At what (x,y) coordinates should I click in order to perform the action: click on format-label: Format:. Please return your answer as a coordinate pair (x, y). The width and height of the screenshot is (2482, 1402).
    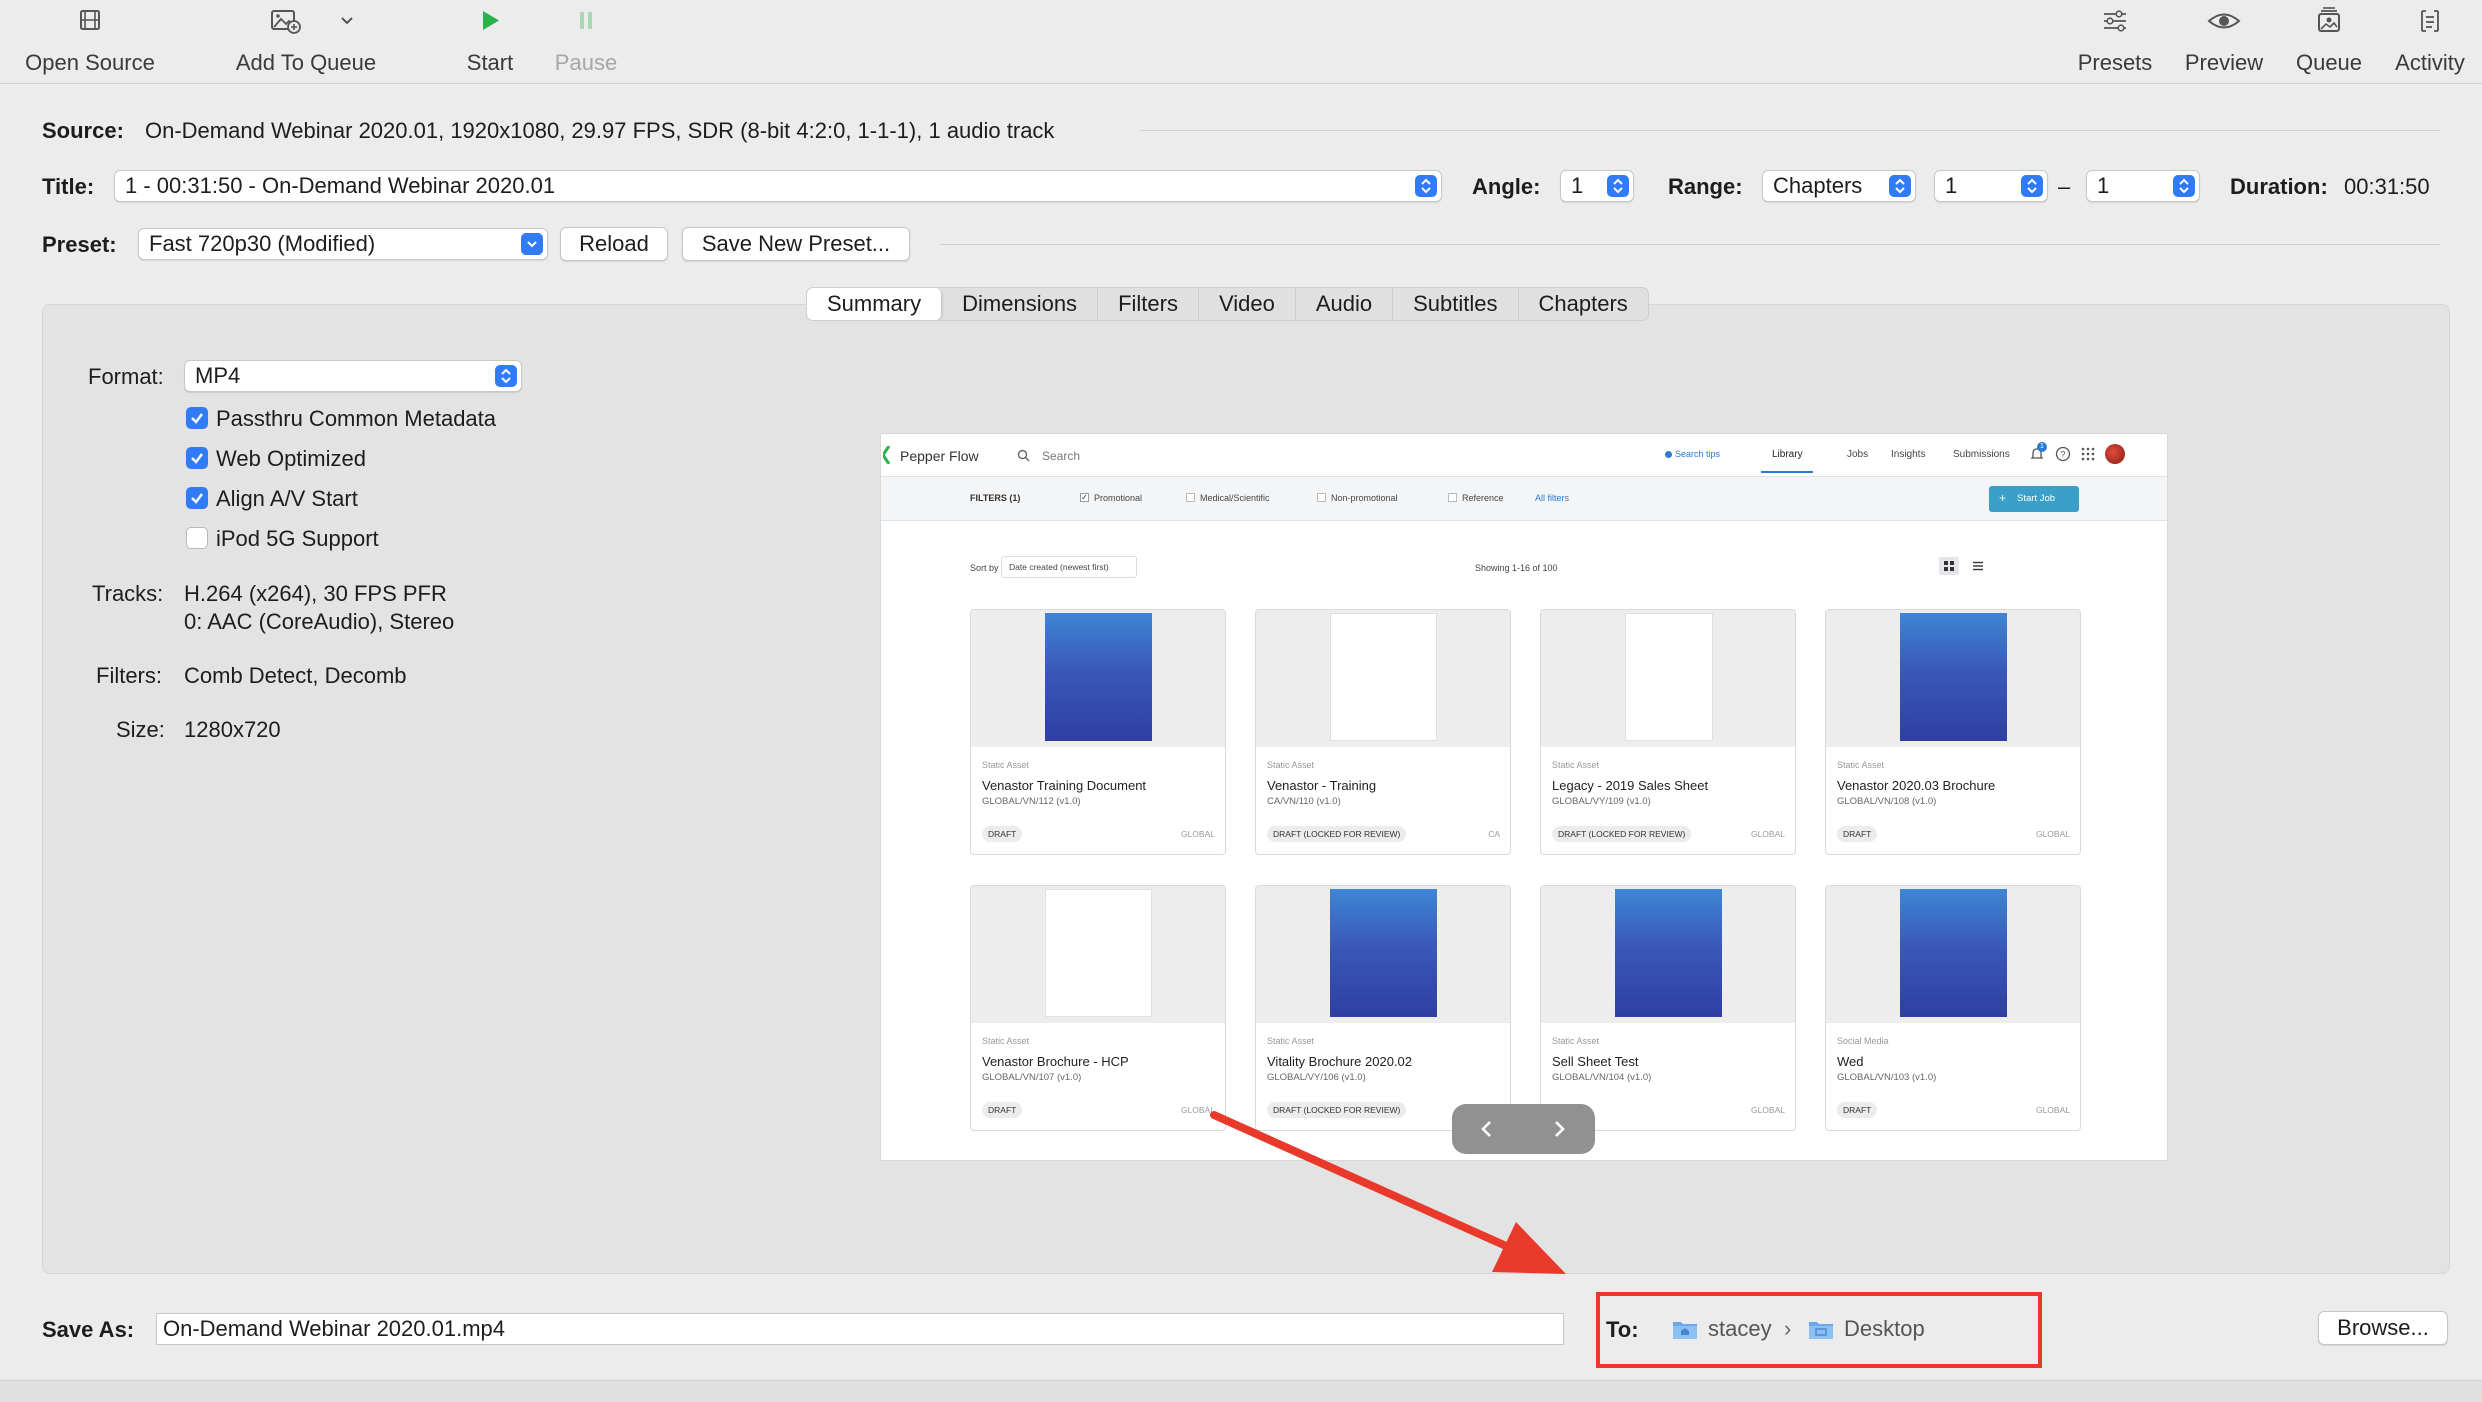
    Looking at the image, I should click on (126, 376).